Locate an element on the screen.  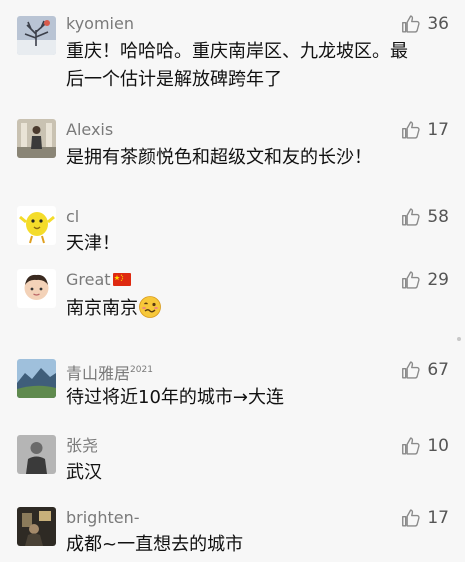
comment-text: 是拥有茶颜悦色和超级文和友的长沙！ is located at coordinates (219, 157).